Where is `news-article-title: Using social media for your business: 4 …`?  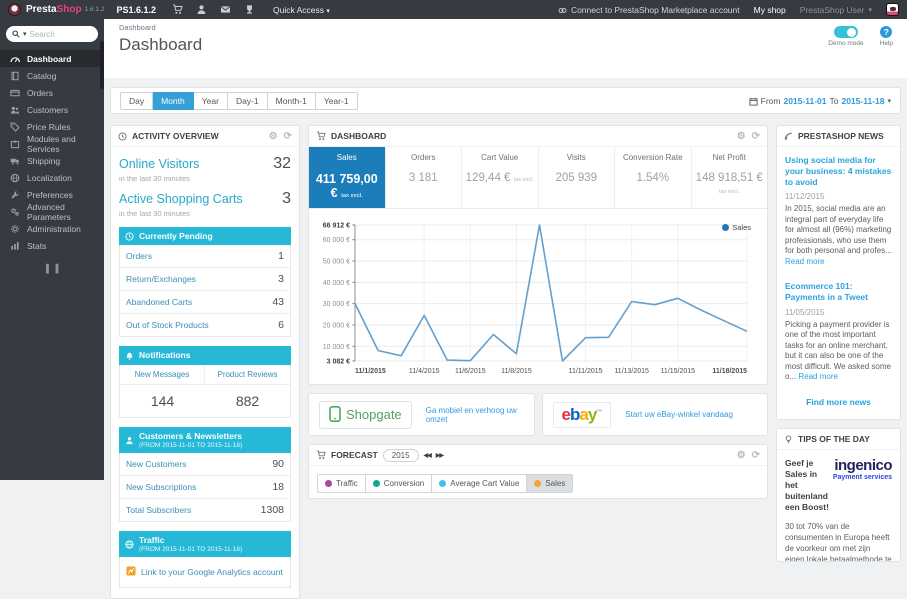
news-article-title: Using social media for your business: 4 … is located at coordinates (838, 171).